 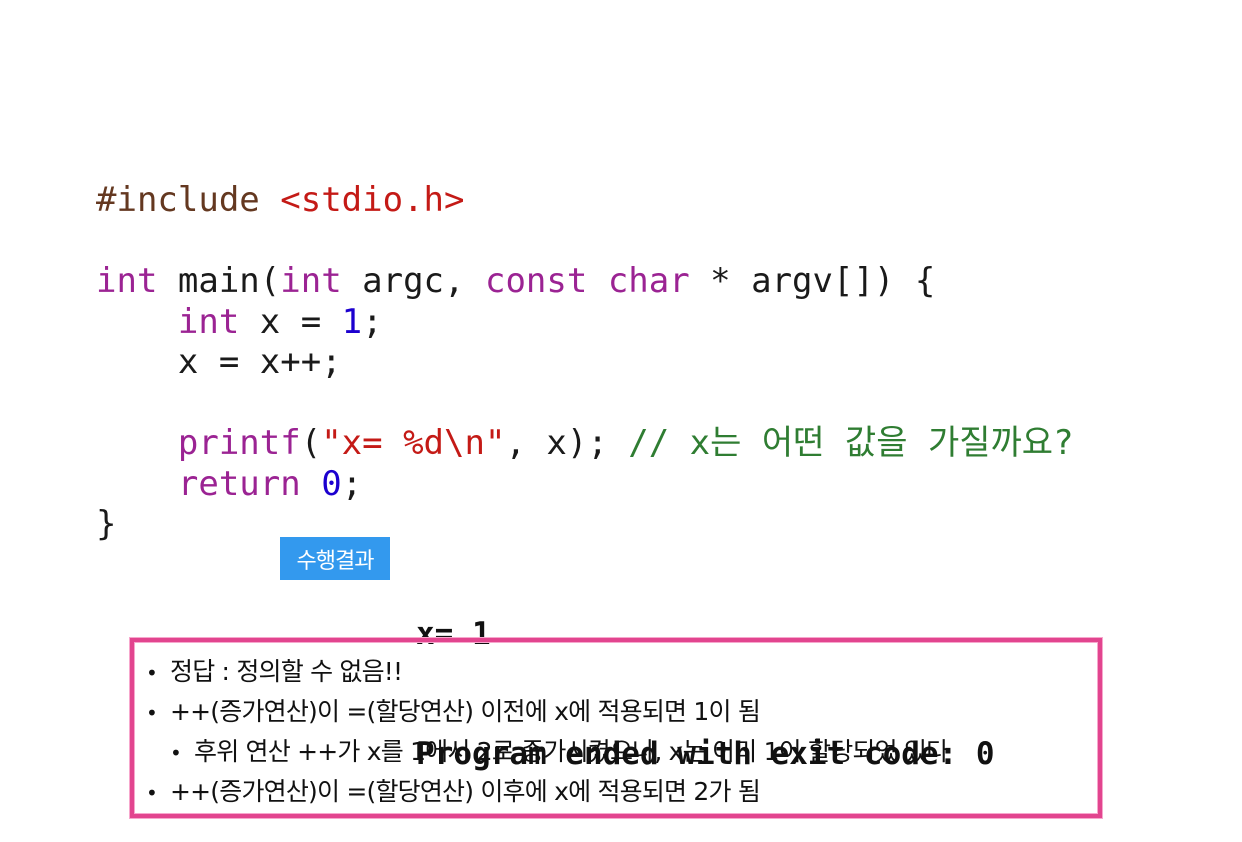 I want to click on code-line-printf: printf("x= %d\n", x); // x는 어떤 값을 가질까요?, so click(x=585, y=443).